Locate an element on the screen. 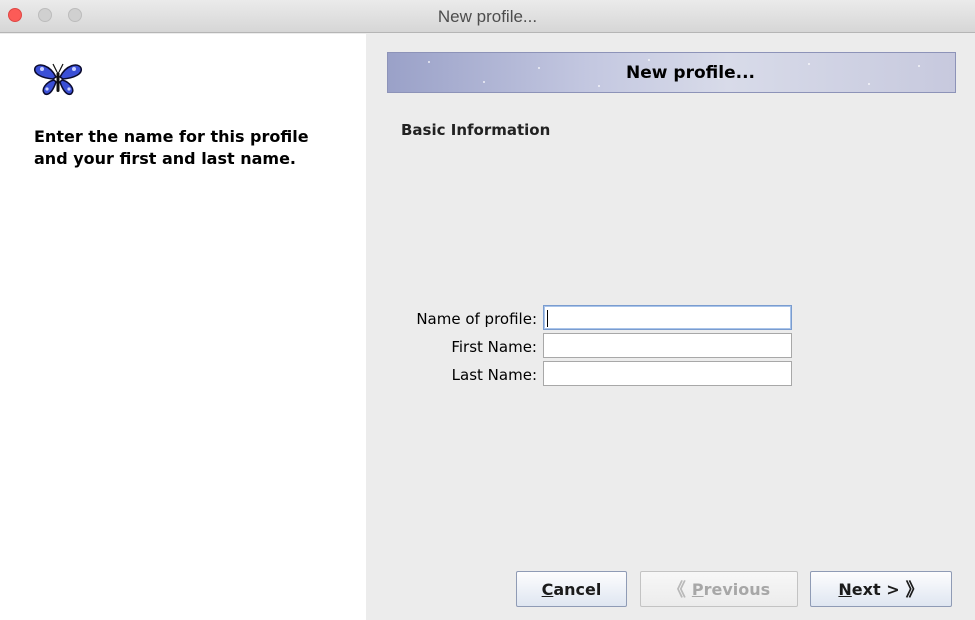 This screenshot has width=975, height=620. next-button: Next > 》 is located at coordinates (881, 589).